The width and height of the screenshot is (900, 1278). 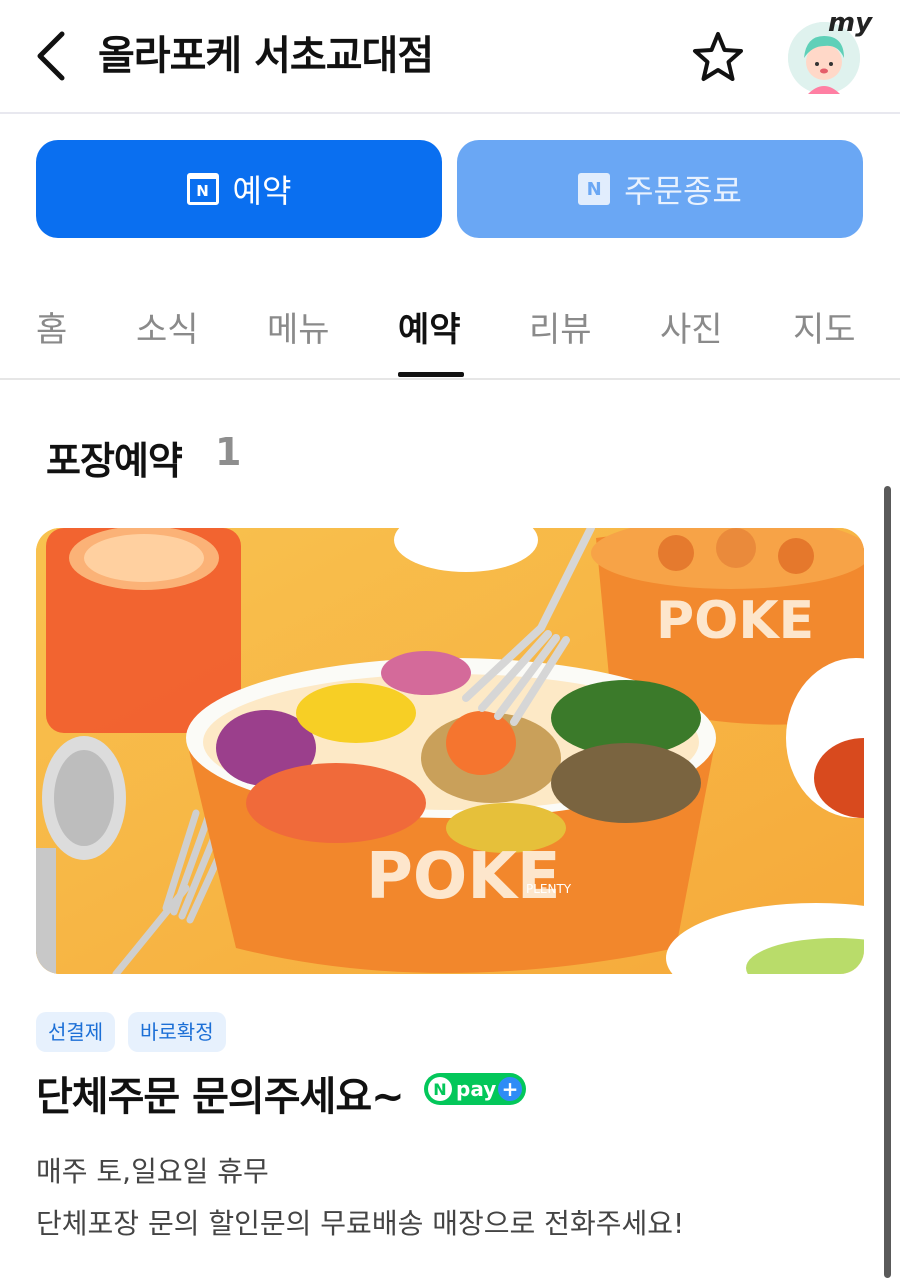 What do you see at coordinates (262, 191) in the screenshot?
I see `reserve-button-label: 예약` at bounding box center [262, 191].